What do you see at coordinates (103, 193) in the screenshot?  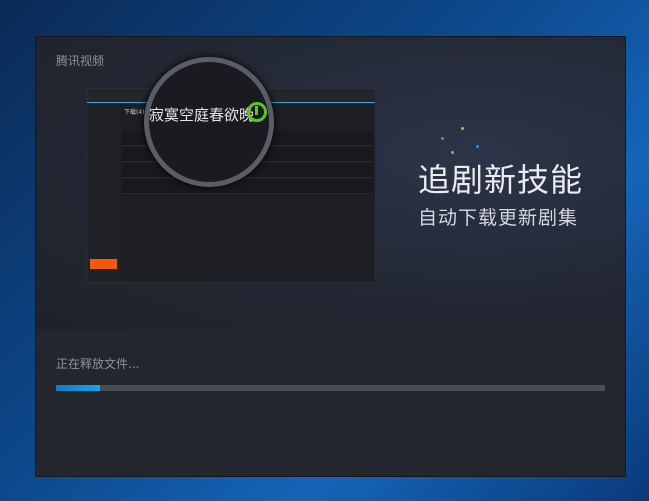 I see `preview-sidebar` at bounding box center [103, 193].